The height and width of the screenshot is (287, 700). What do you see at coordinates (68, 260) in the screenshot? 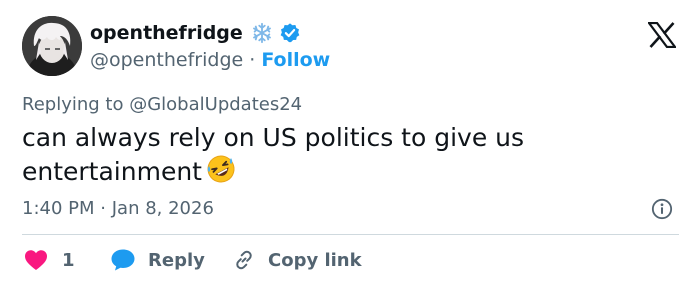
I see `like-count: 1` at bounding box center [68, 260].